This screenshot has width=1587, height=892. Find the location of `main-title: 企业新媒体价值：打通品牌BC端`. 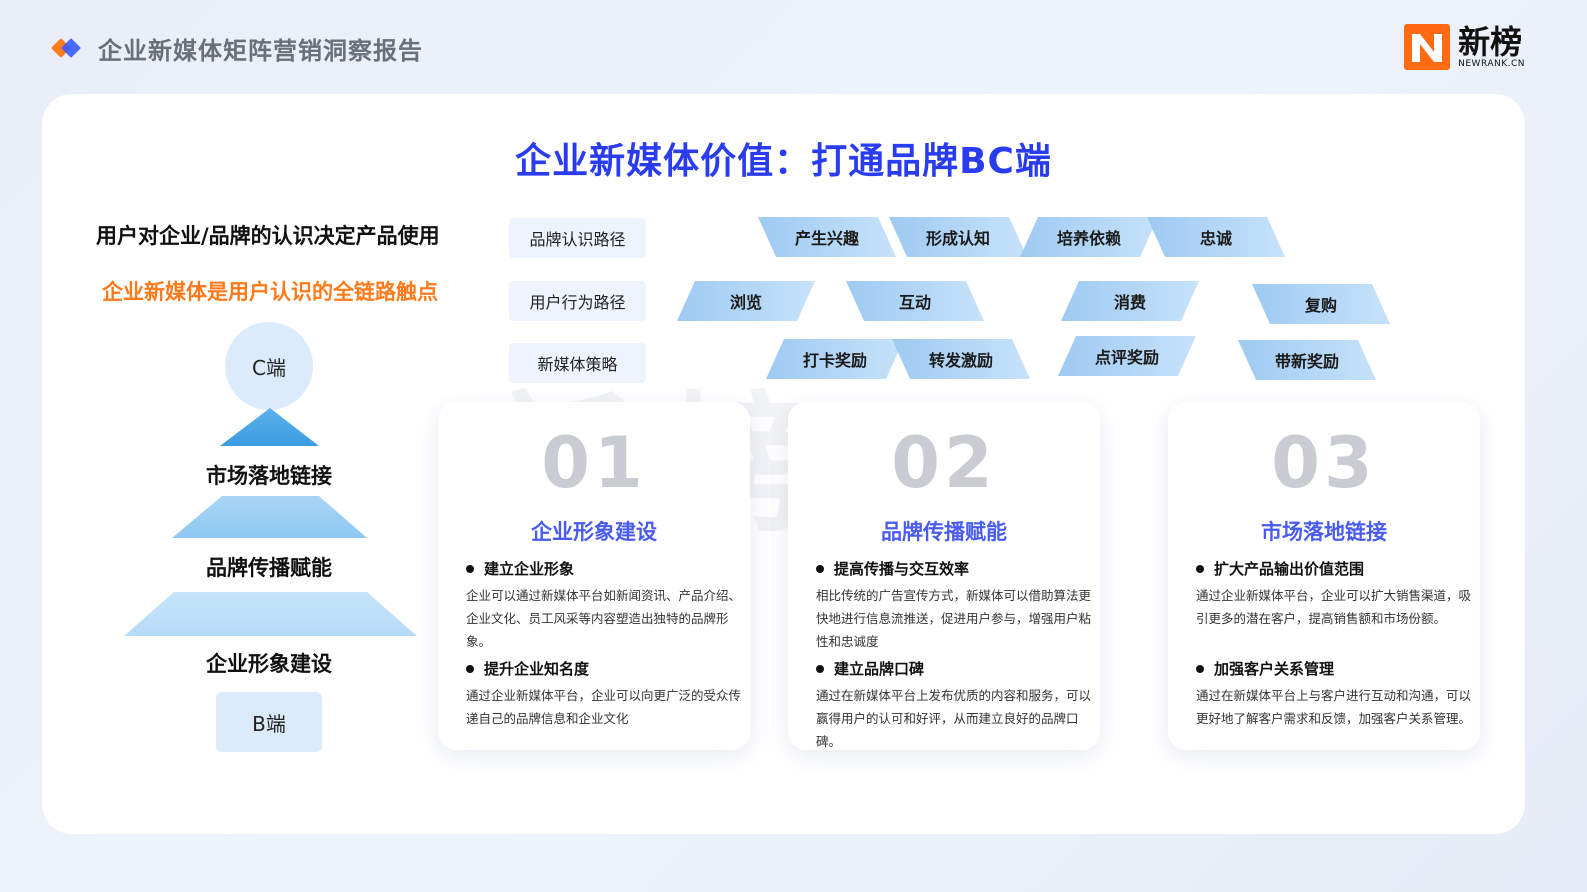

main-title: 企业新媒体价值：打通品牌BC端 is located at coordinates (783, 161).